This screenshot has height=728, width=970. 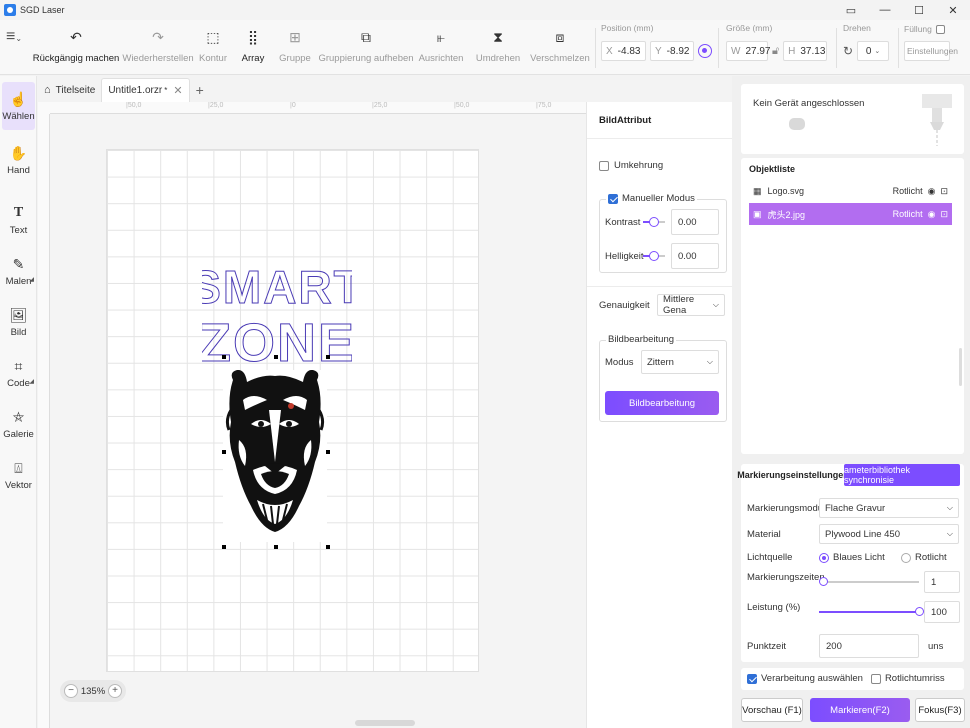 I want to click on tab-marking-settings: Markierungseinstellungen, so click(x=793, y=475).